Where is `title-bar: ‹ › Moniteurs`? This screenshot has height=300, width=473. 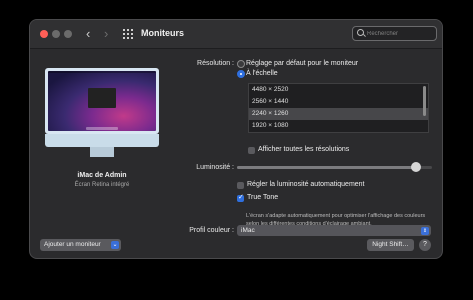 title-bar: ‹ › Moniteurs is located at coordinates (236, 34).